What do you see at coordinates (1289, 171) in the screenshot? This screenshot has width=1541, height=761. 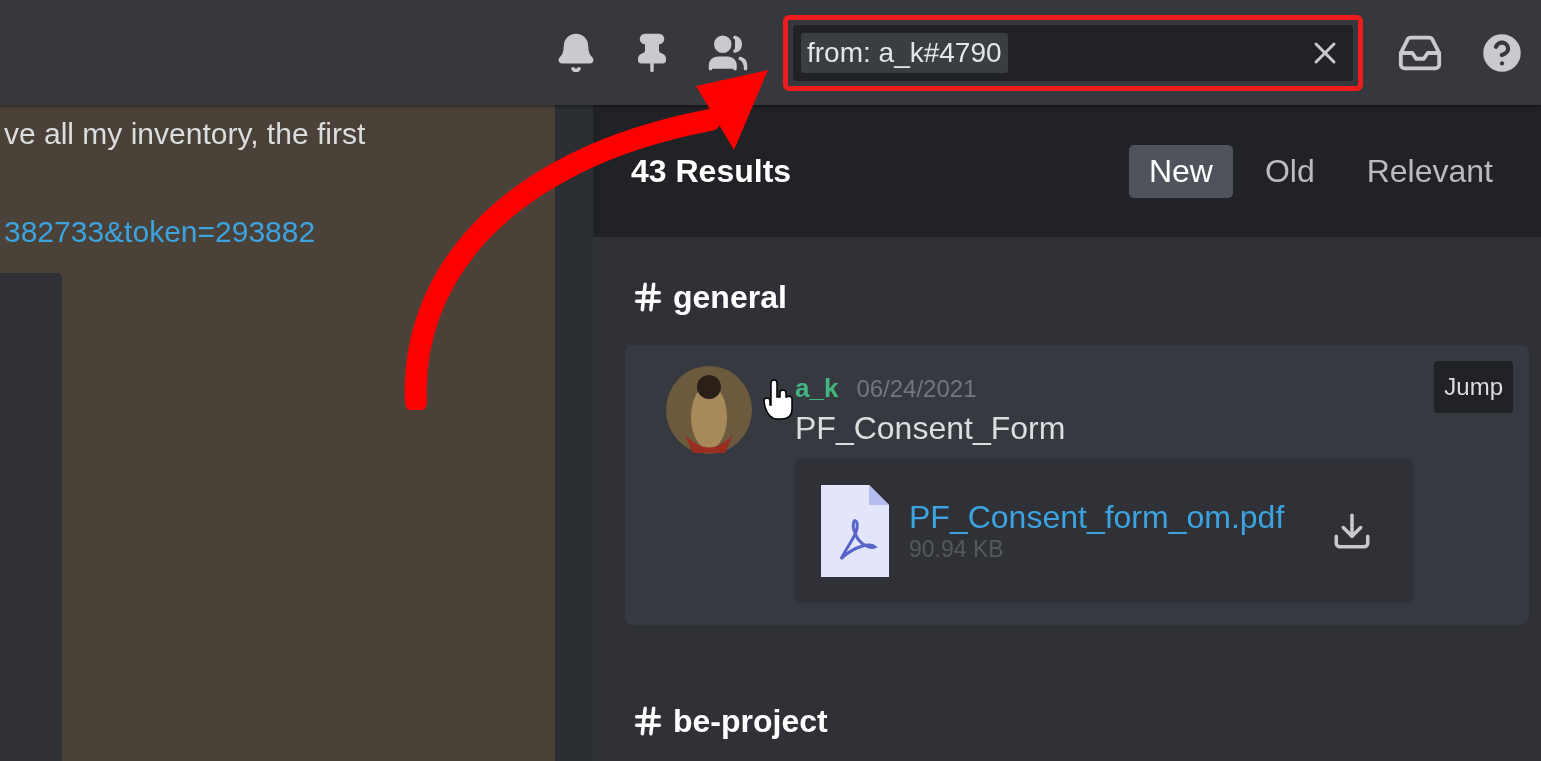 I see `sort-tab: Old` at bounding box center [1289, 171].